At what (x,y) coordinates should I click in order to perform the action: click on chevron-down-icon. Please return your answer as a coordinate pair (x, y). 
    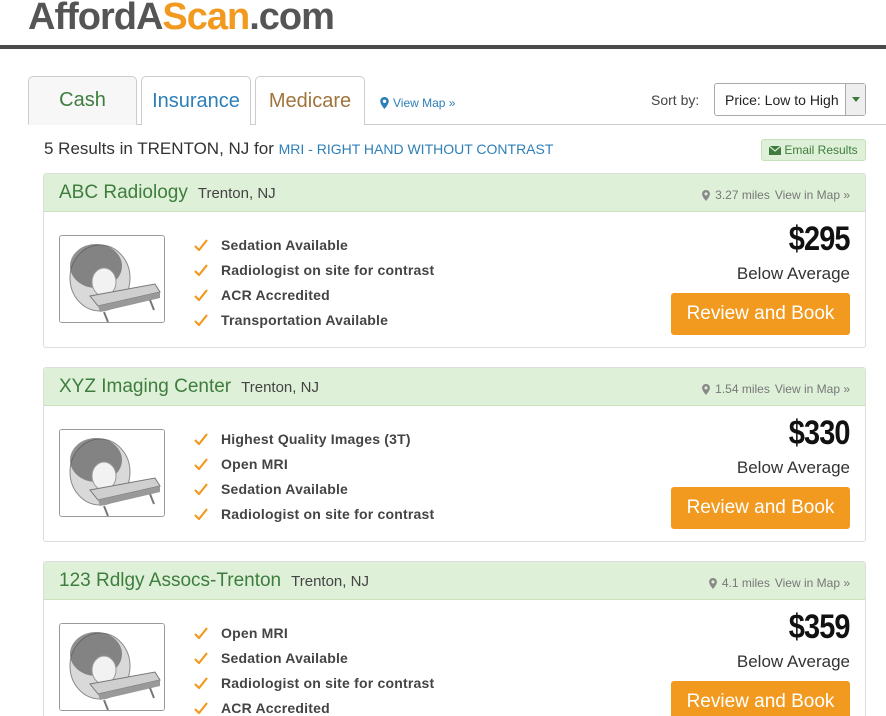
    Looking at the image, I should click on (855, 99).